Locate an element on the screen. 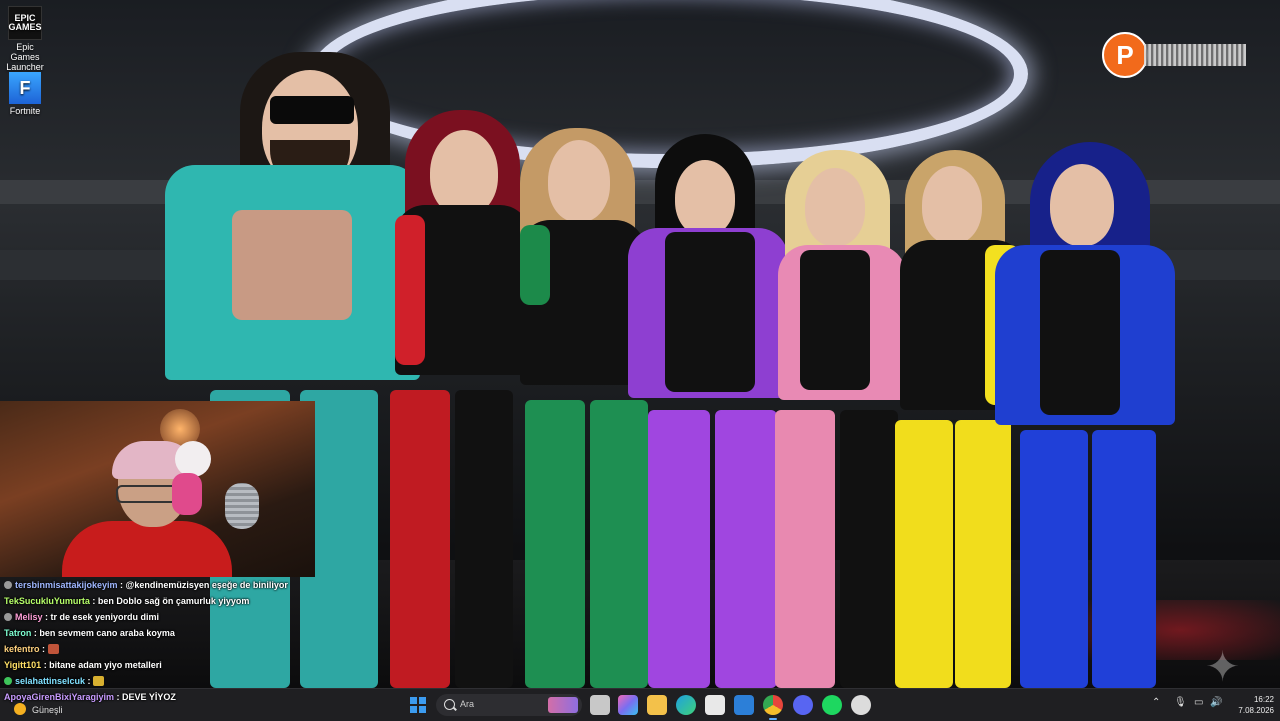 This screenshot has height=721, width=1280. weather-widget: Güneşli is located at coordinates (38, 709).